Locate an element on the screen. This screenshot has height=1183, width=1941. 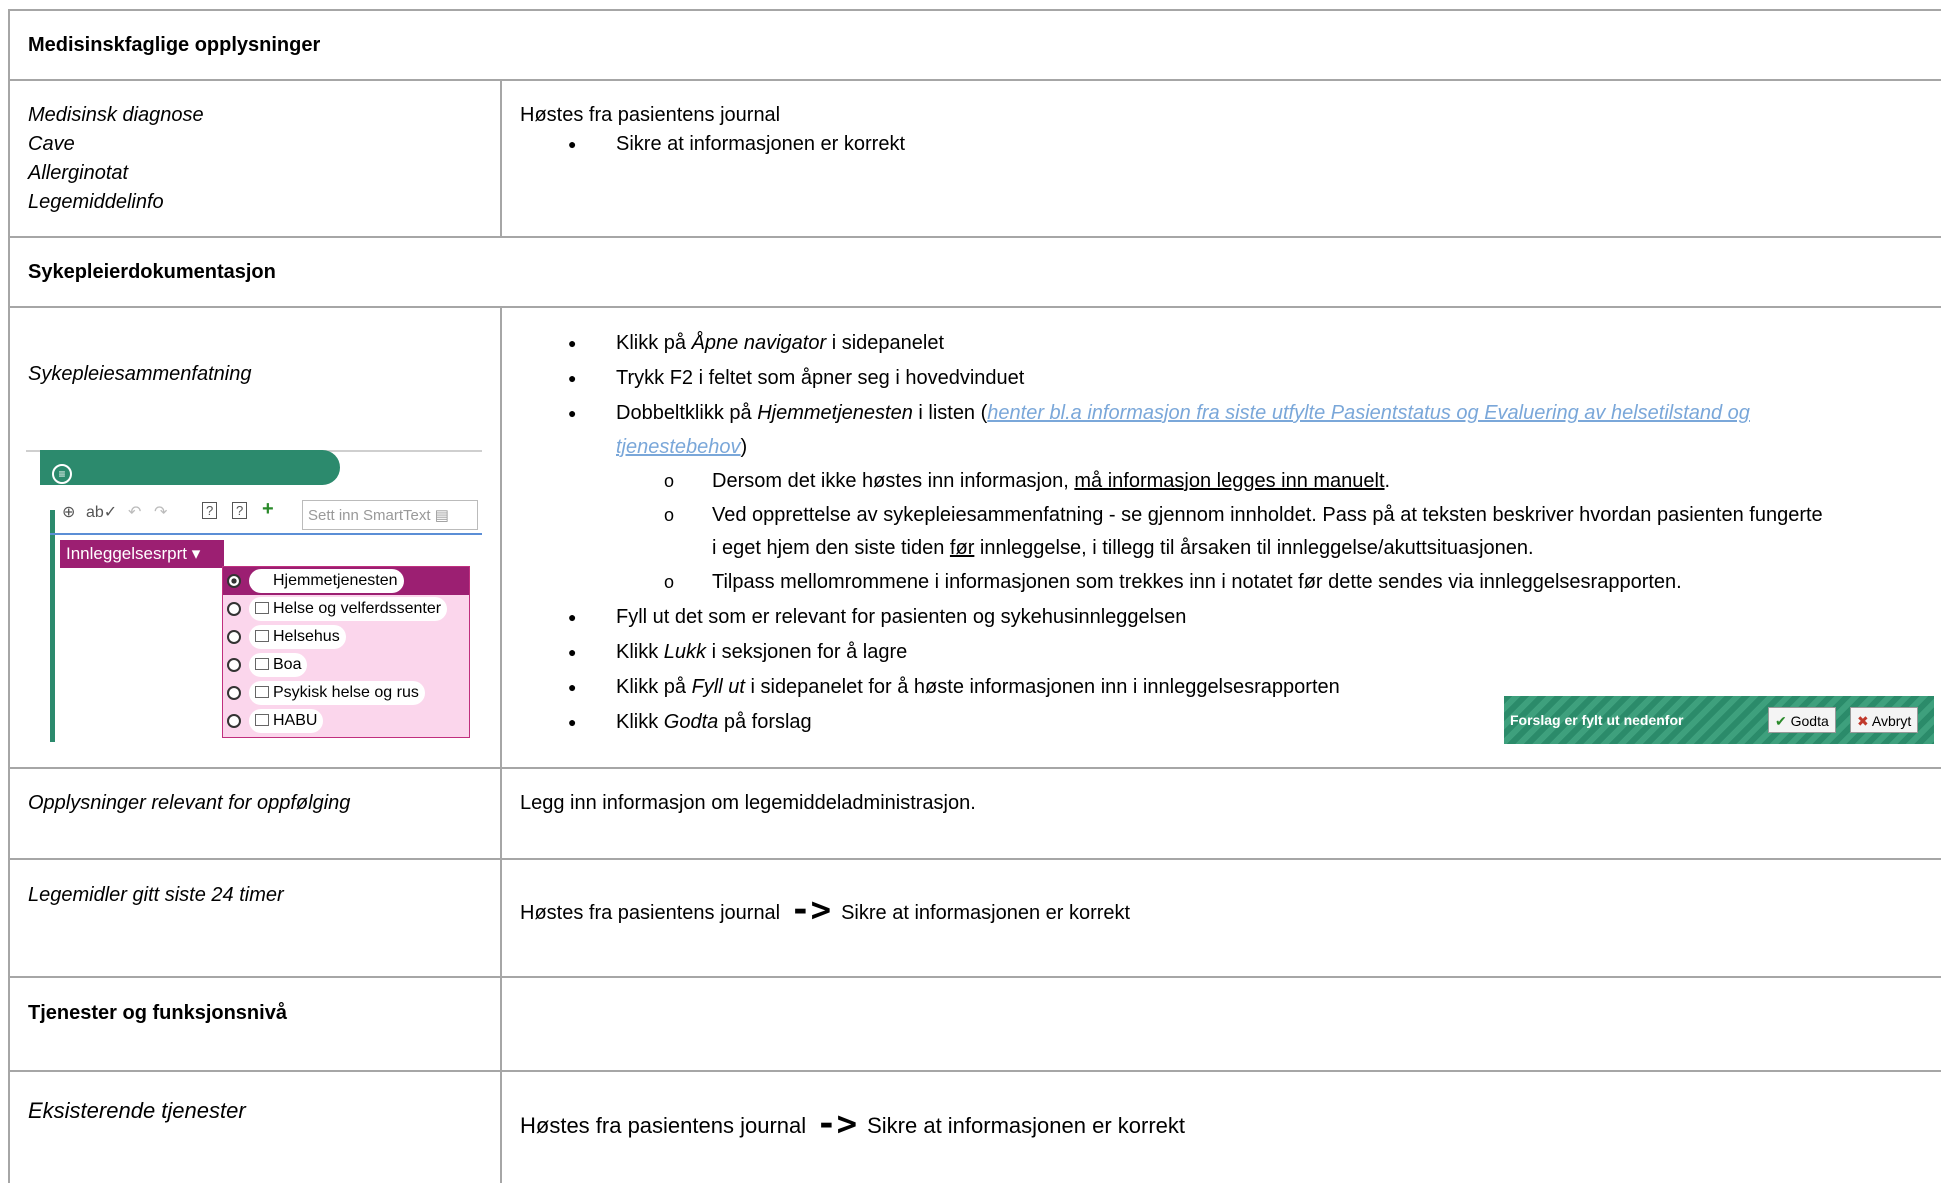
note-type-dropdown: Innleggelsesrprt ▾ is located at coordinates (142, 554).